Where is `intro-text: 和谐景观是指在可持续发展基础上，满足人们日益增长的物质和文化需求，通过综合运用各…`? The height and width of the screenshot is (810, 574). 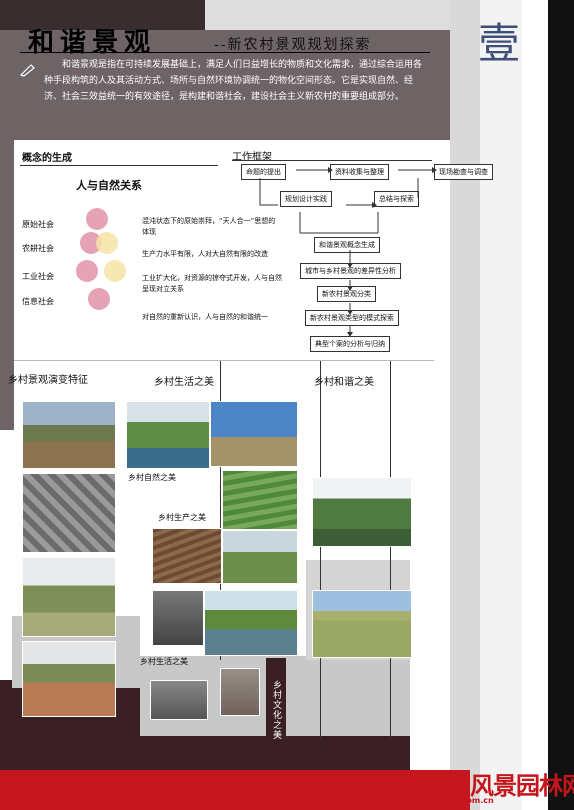 intro-text: 和谐景观是指在可持续发展基础上，满足人们日益增长的物质和文化需求，通过综合运用各… is located at coordinates (233, 81).